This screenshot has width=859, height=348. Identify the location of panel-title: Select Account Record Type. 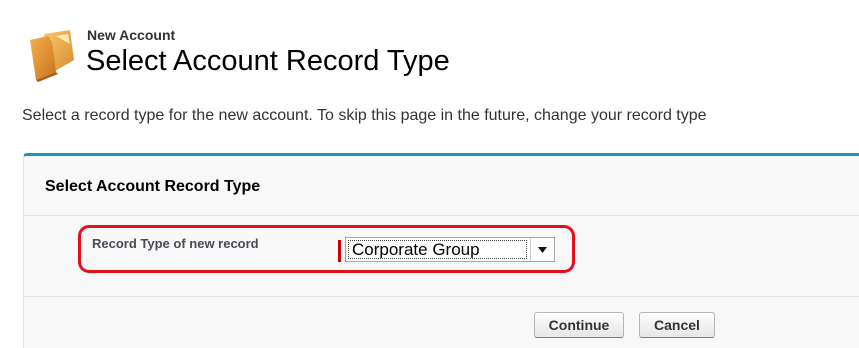
(153, 186).